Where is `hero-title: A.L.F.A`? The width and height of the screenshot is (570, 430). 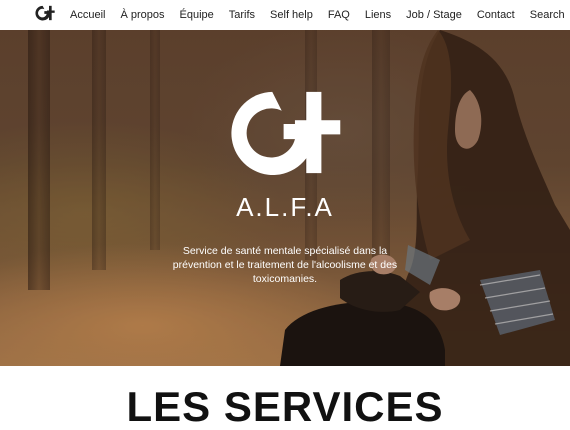
hero-title: A.L.F.A is located at coordinates (285, 207).